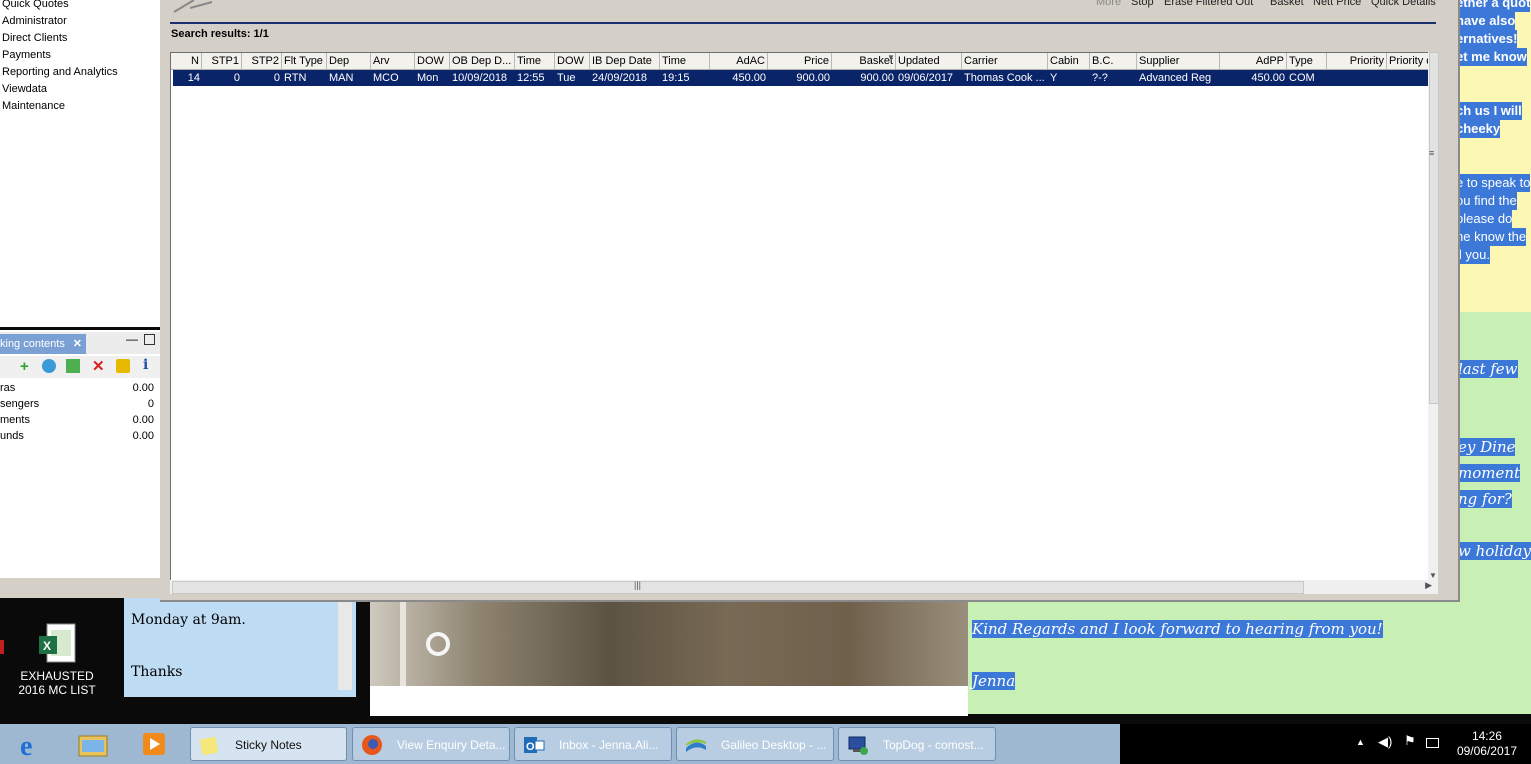  What do you see at coordinates (425, 642) in the screenshot?
I see `fence-hook-icon` at bounding box center [425, 642].